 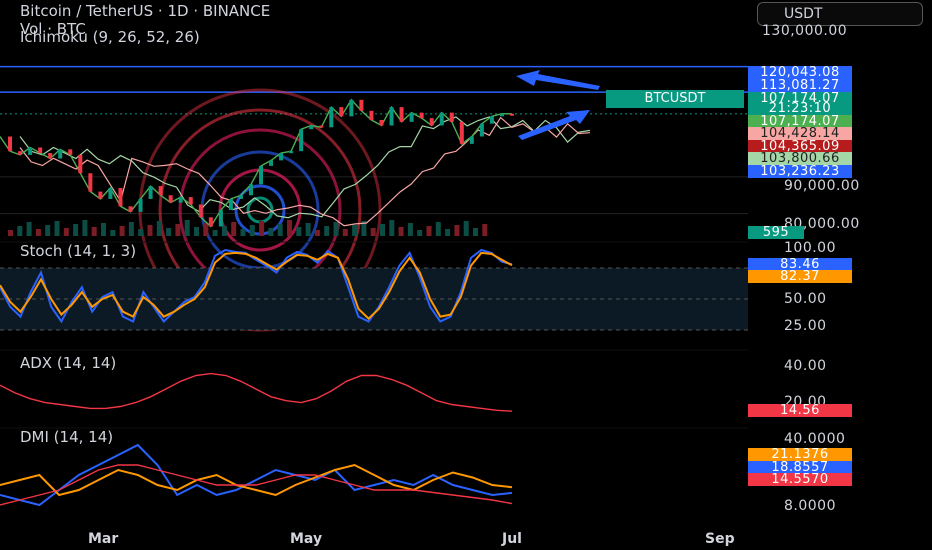 I want to click on chikou-line, so click(x=256, y=163).